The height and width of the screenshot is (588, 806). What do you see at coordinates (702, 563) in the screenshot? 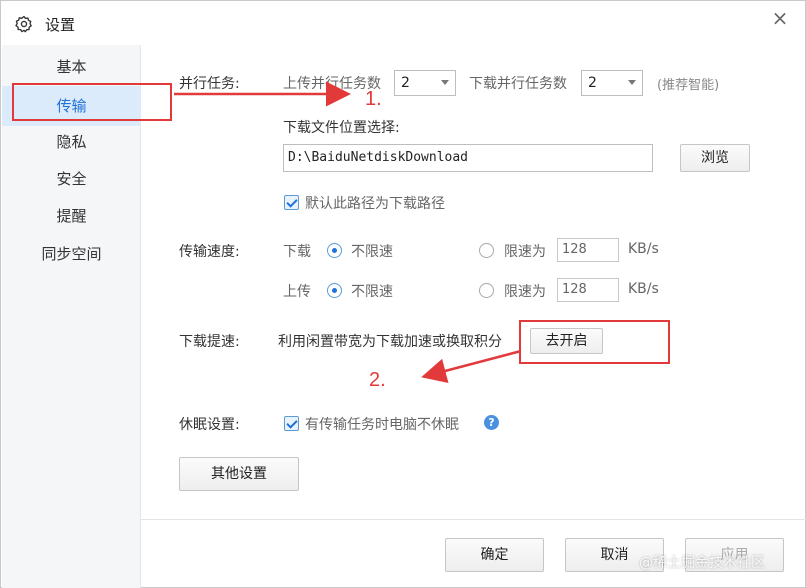
I see `watermark: @稀土掘金技术社区` at bounding box center [702, 563].